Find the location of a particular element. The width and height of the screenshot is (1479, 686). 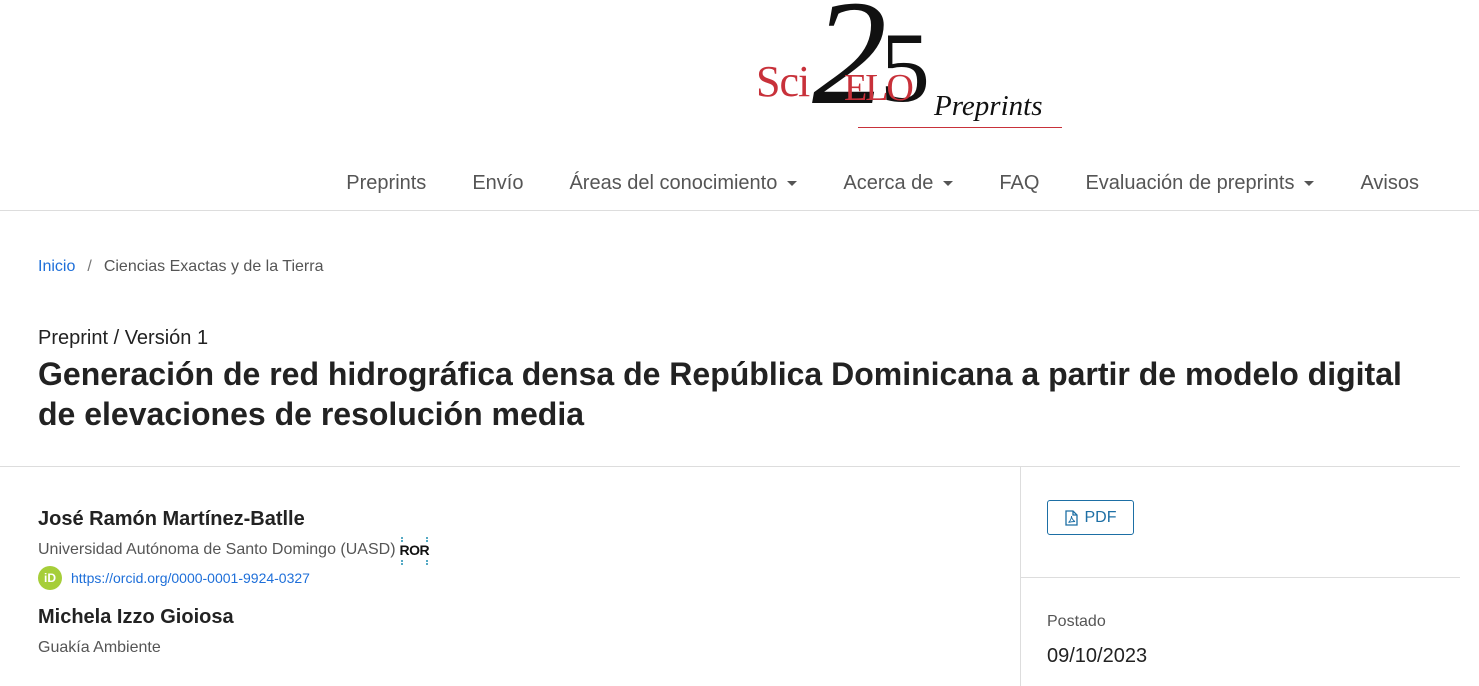

nav-item-label: Preprints is located at coordinates (386, 182).